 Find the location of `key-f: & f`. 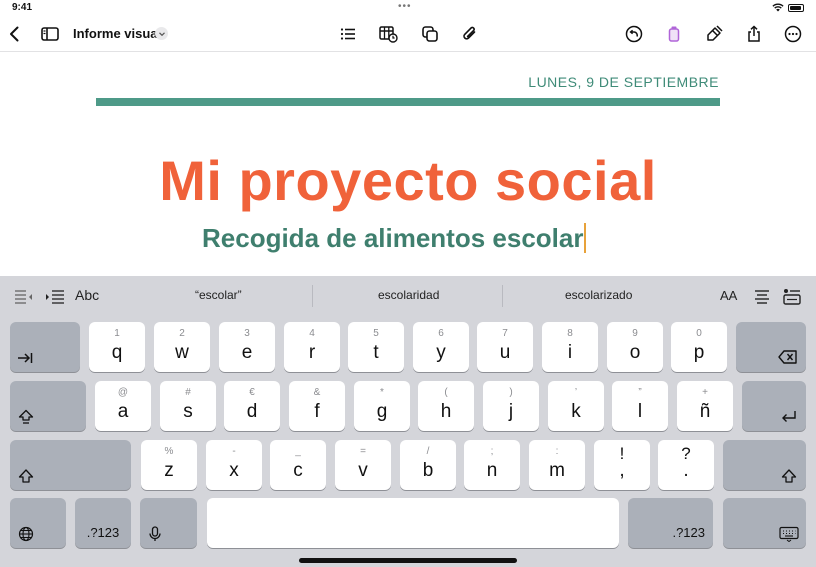

key-f: & f is located at coordinates (317, 406).